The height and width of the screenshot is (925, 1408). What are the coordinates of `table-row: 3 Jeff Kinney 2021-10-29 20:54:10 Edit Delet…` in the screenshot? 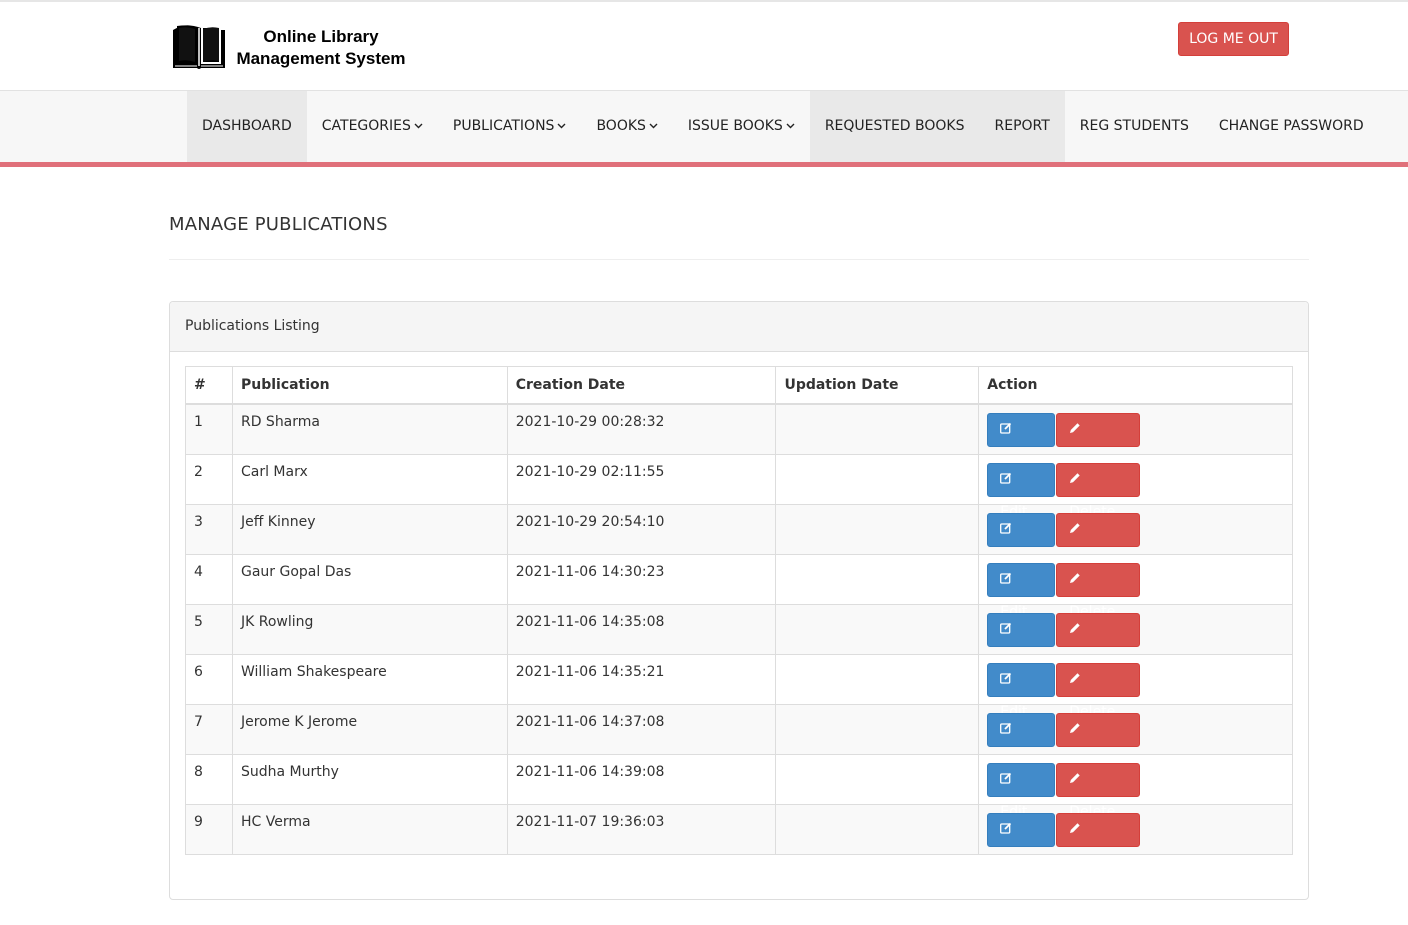 It's located at (739, 536).